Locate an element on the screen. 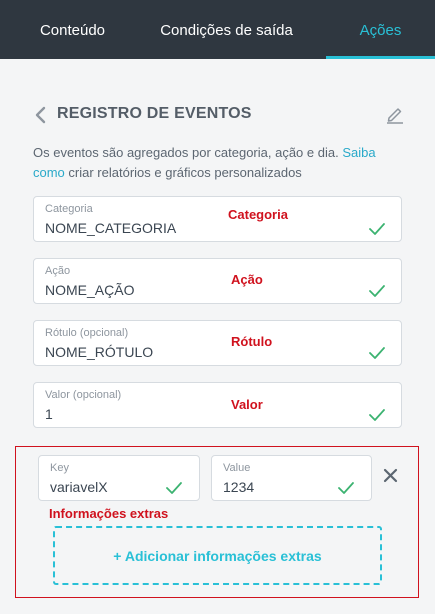  tab-acoes: Ações is located at coordinates (380, 29).